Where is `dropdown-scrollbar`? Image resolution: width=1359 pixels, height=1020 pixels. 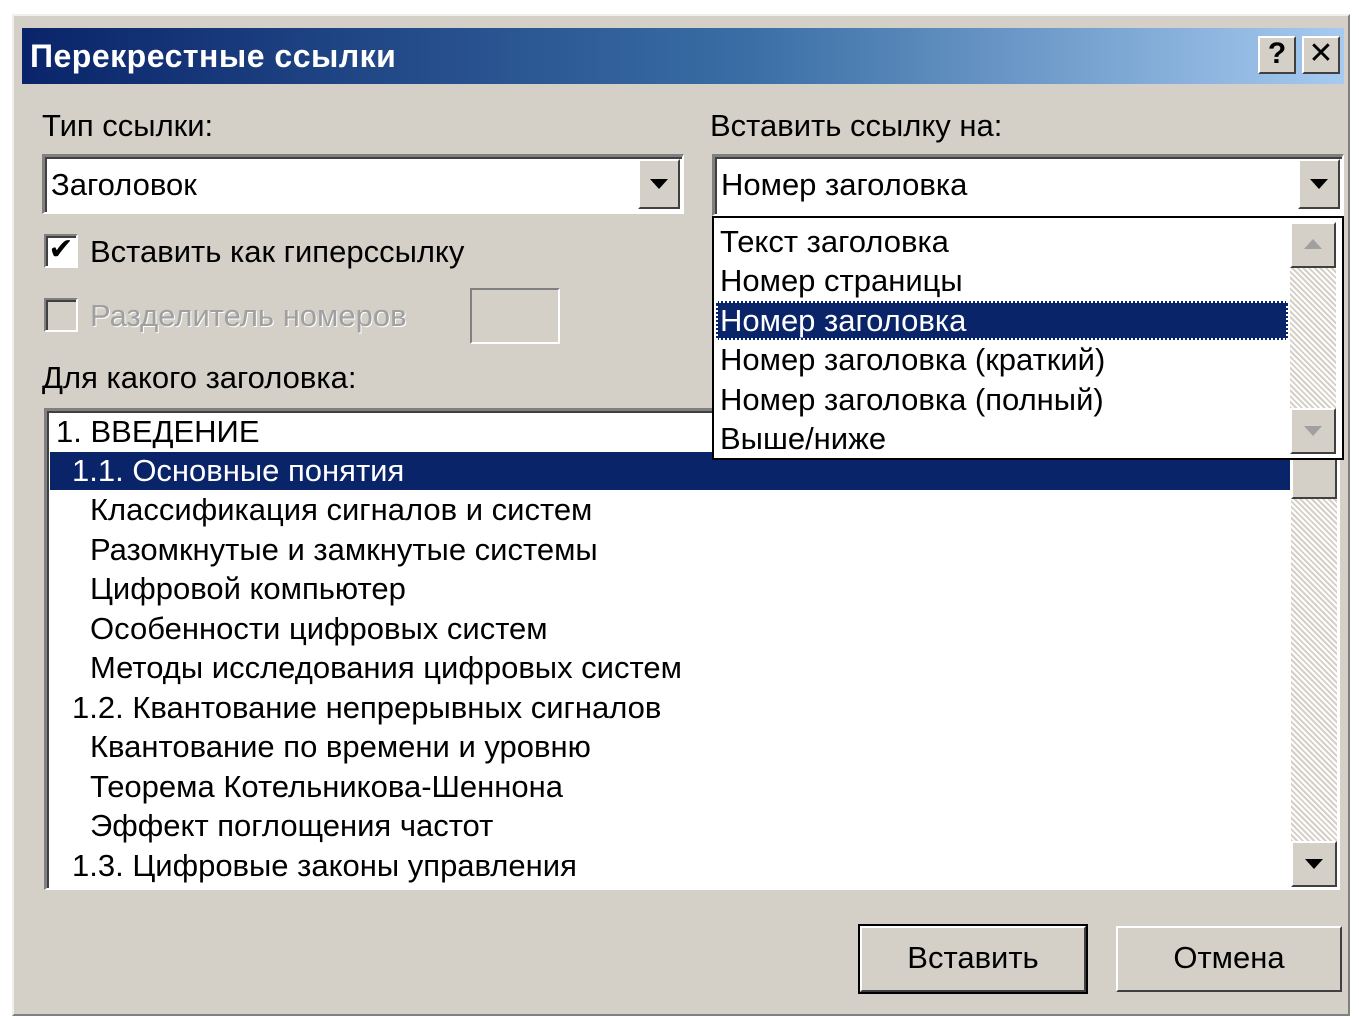
dropdown-scrollbar is located at coordinates (1313, 338).